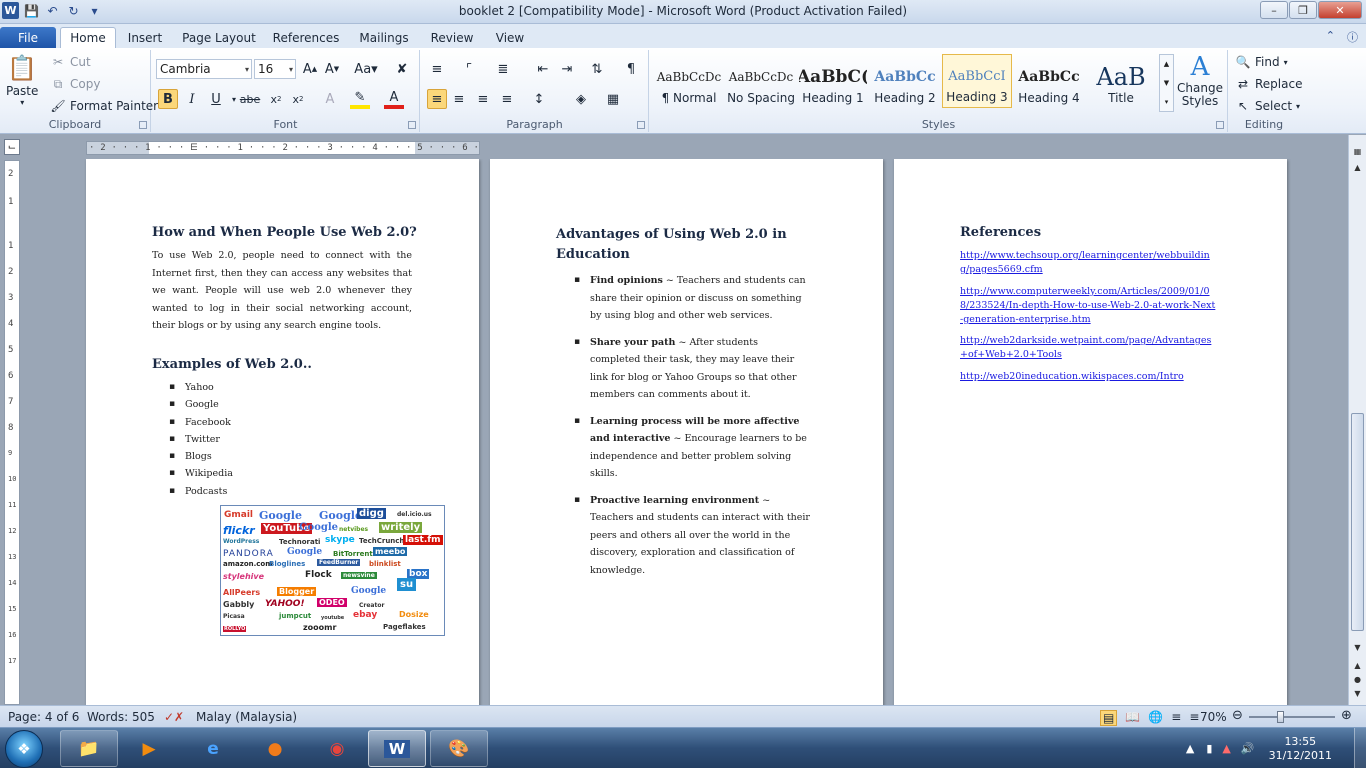 This screenshot has height=768, width=1366. I want to click on replace-button: ⇄ Replace, so click(1269, 84).